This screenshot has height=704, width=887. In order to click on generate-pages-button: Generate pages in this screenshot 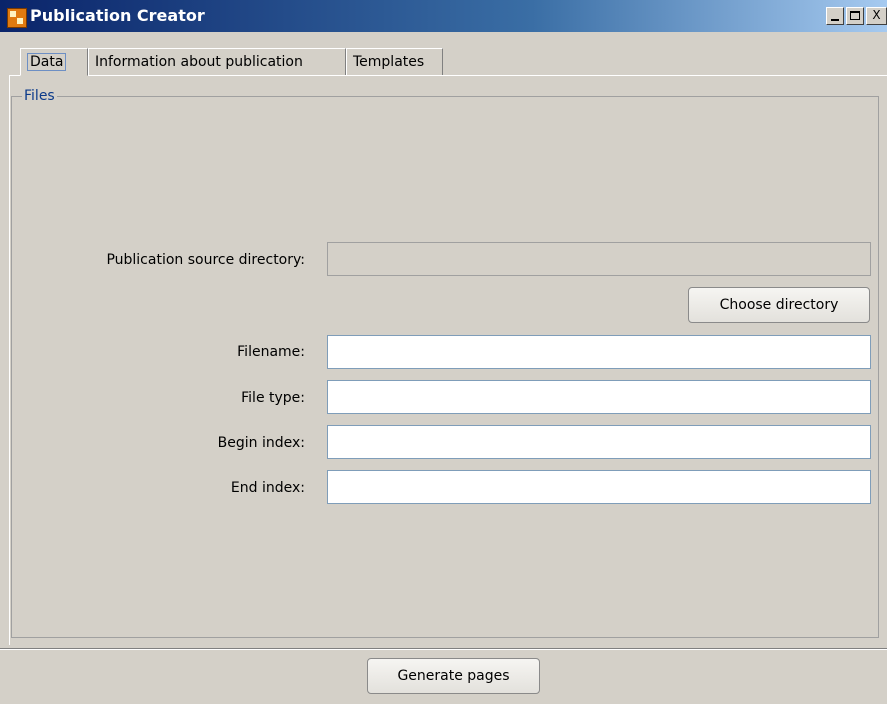, I will do `click(453, 676)`.